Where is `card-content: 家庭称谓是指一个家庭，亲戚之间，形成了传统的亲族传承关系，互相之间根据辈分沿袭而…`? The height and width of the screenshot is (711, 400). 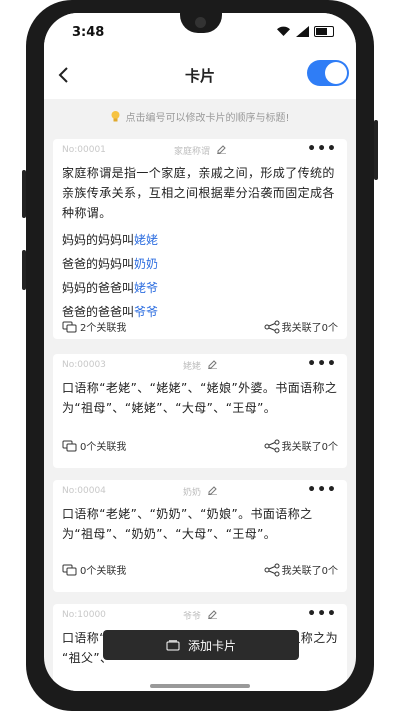
card-content: 家庭称谓是指一个家庭，亲戚之间，形成了传统的亲族传承关系，互相之间根据辈分沿袭而… is located at coordinates (198, 193).